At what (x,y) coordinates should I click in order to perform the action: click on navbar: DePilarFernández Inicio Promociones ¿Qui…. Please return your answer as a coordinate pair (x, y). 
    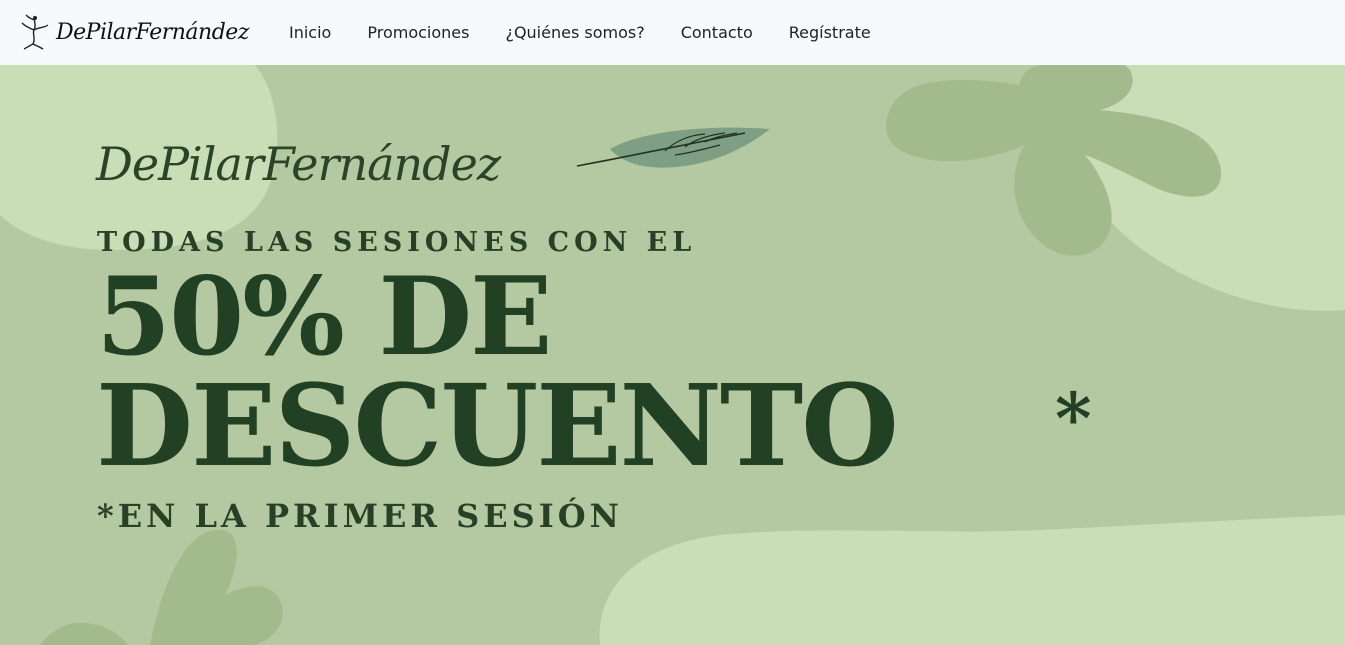
    Looking at the image, I should click on (672, 32).